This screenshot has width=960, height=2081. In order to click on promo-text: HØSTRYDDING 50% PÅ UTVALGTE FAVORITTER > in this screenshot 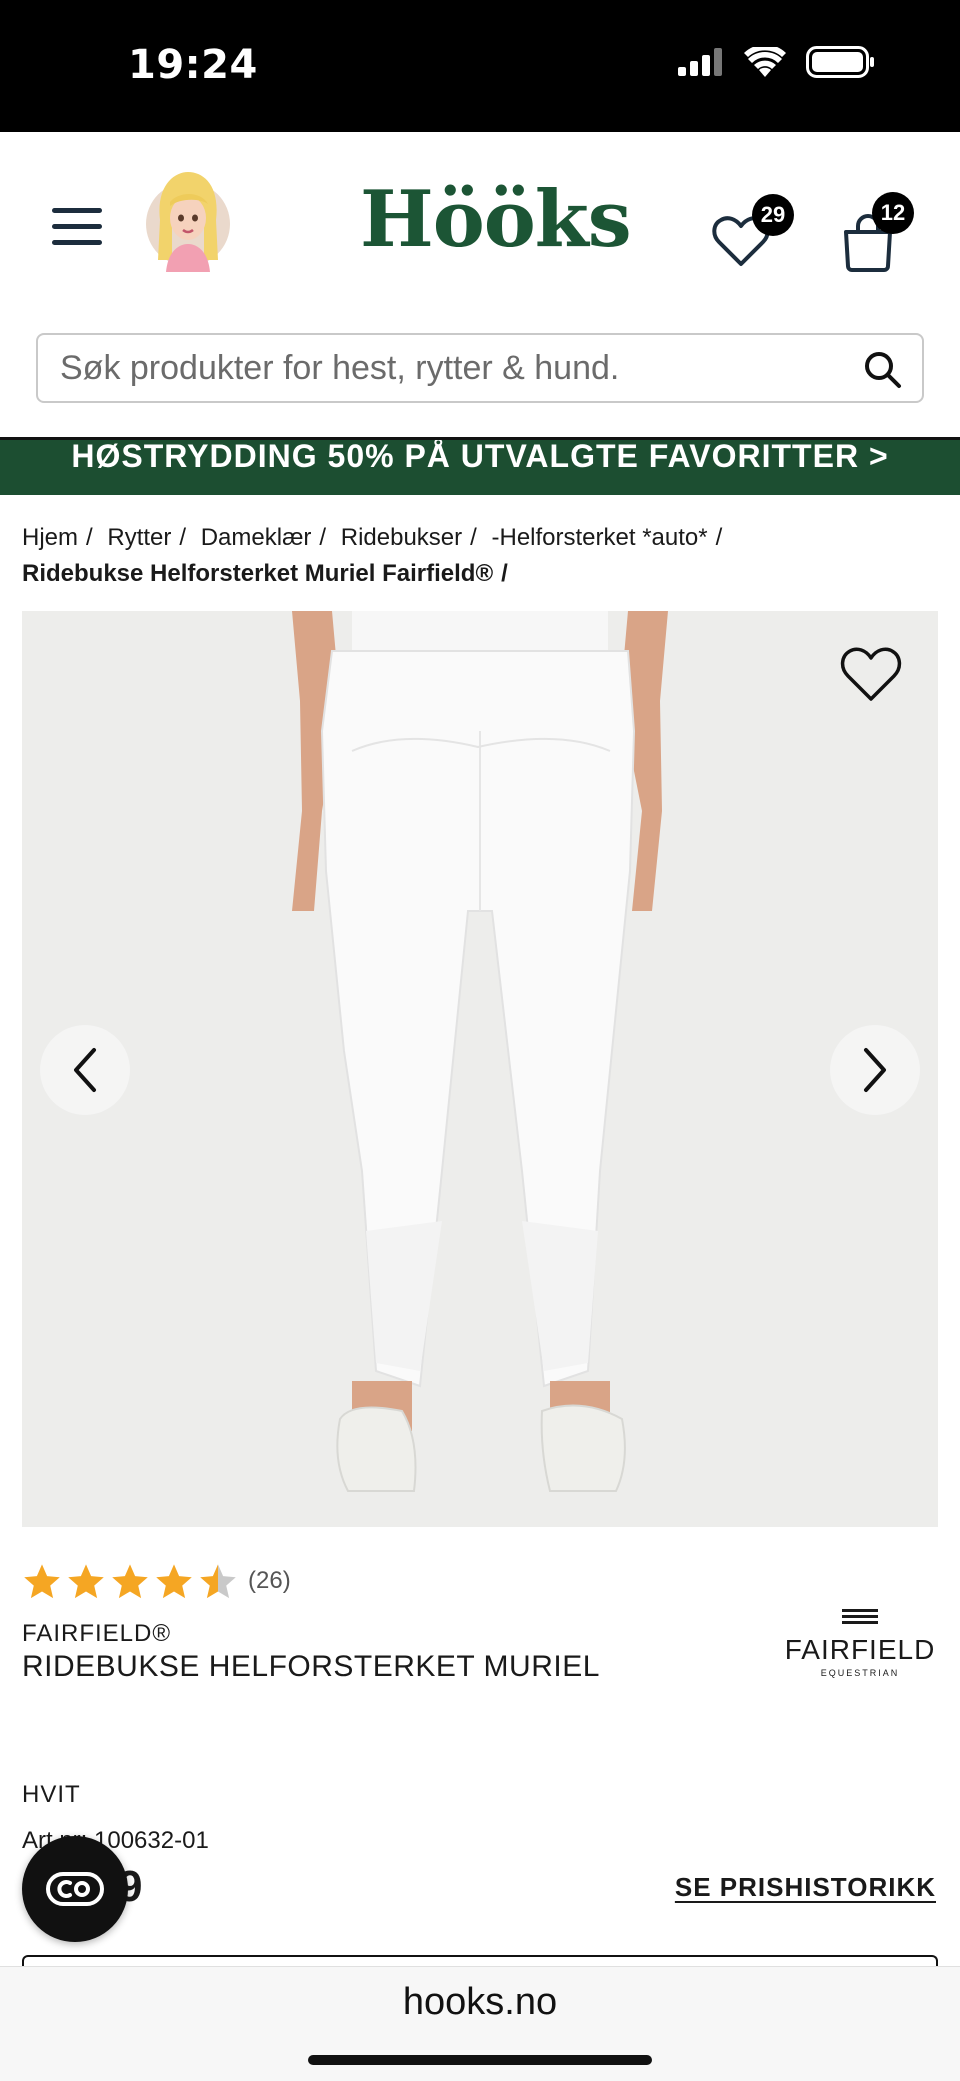, I will do `click(480, 457)`.